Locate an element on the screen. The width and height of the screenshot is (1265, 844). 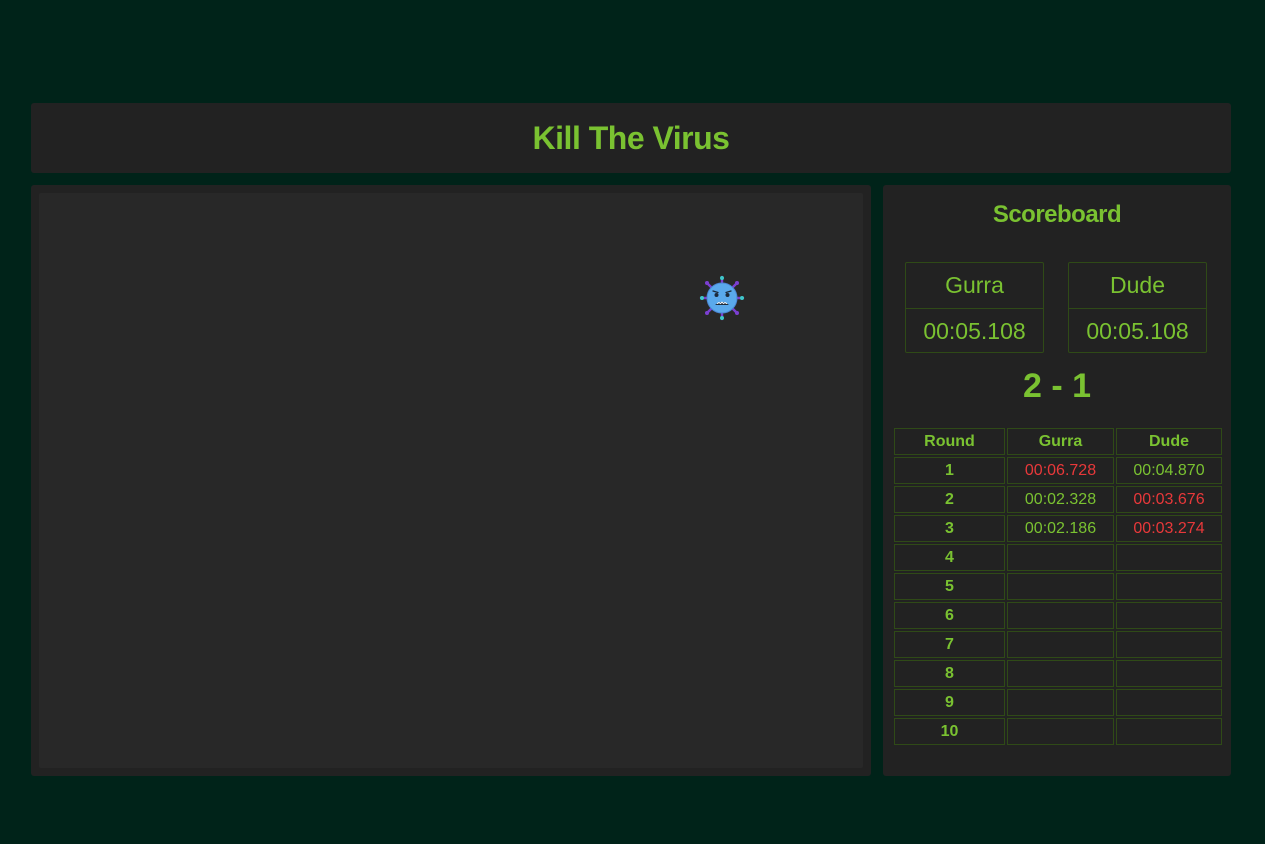
table-row: 9 is located at coordinates (1058, 702).